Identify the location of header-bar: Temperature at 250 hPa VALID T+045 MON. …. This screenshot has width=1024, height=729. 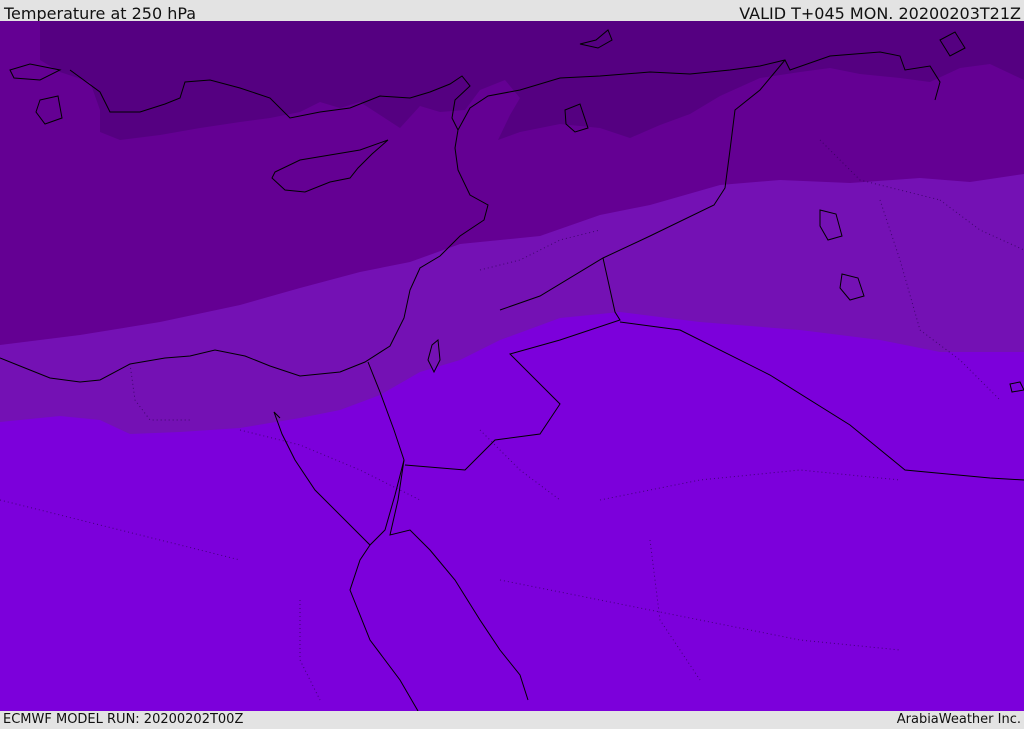
(512, 11).